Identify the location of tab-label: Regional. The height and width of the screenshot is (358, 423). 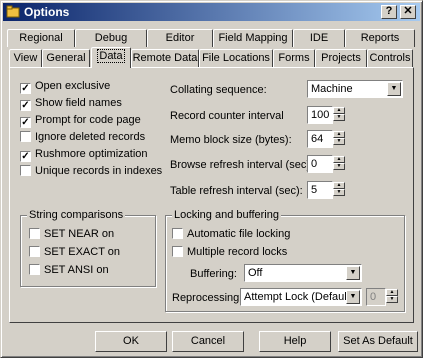
(41, 38).